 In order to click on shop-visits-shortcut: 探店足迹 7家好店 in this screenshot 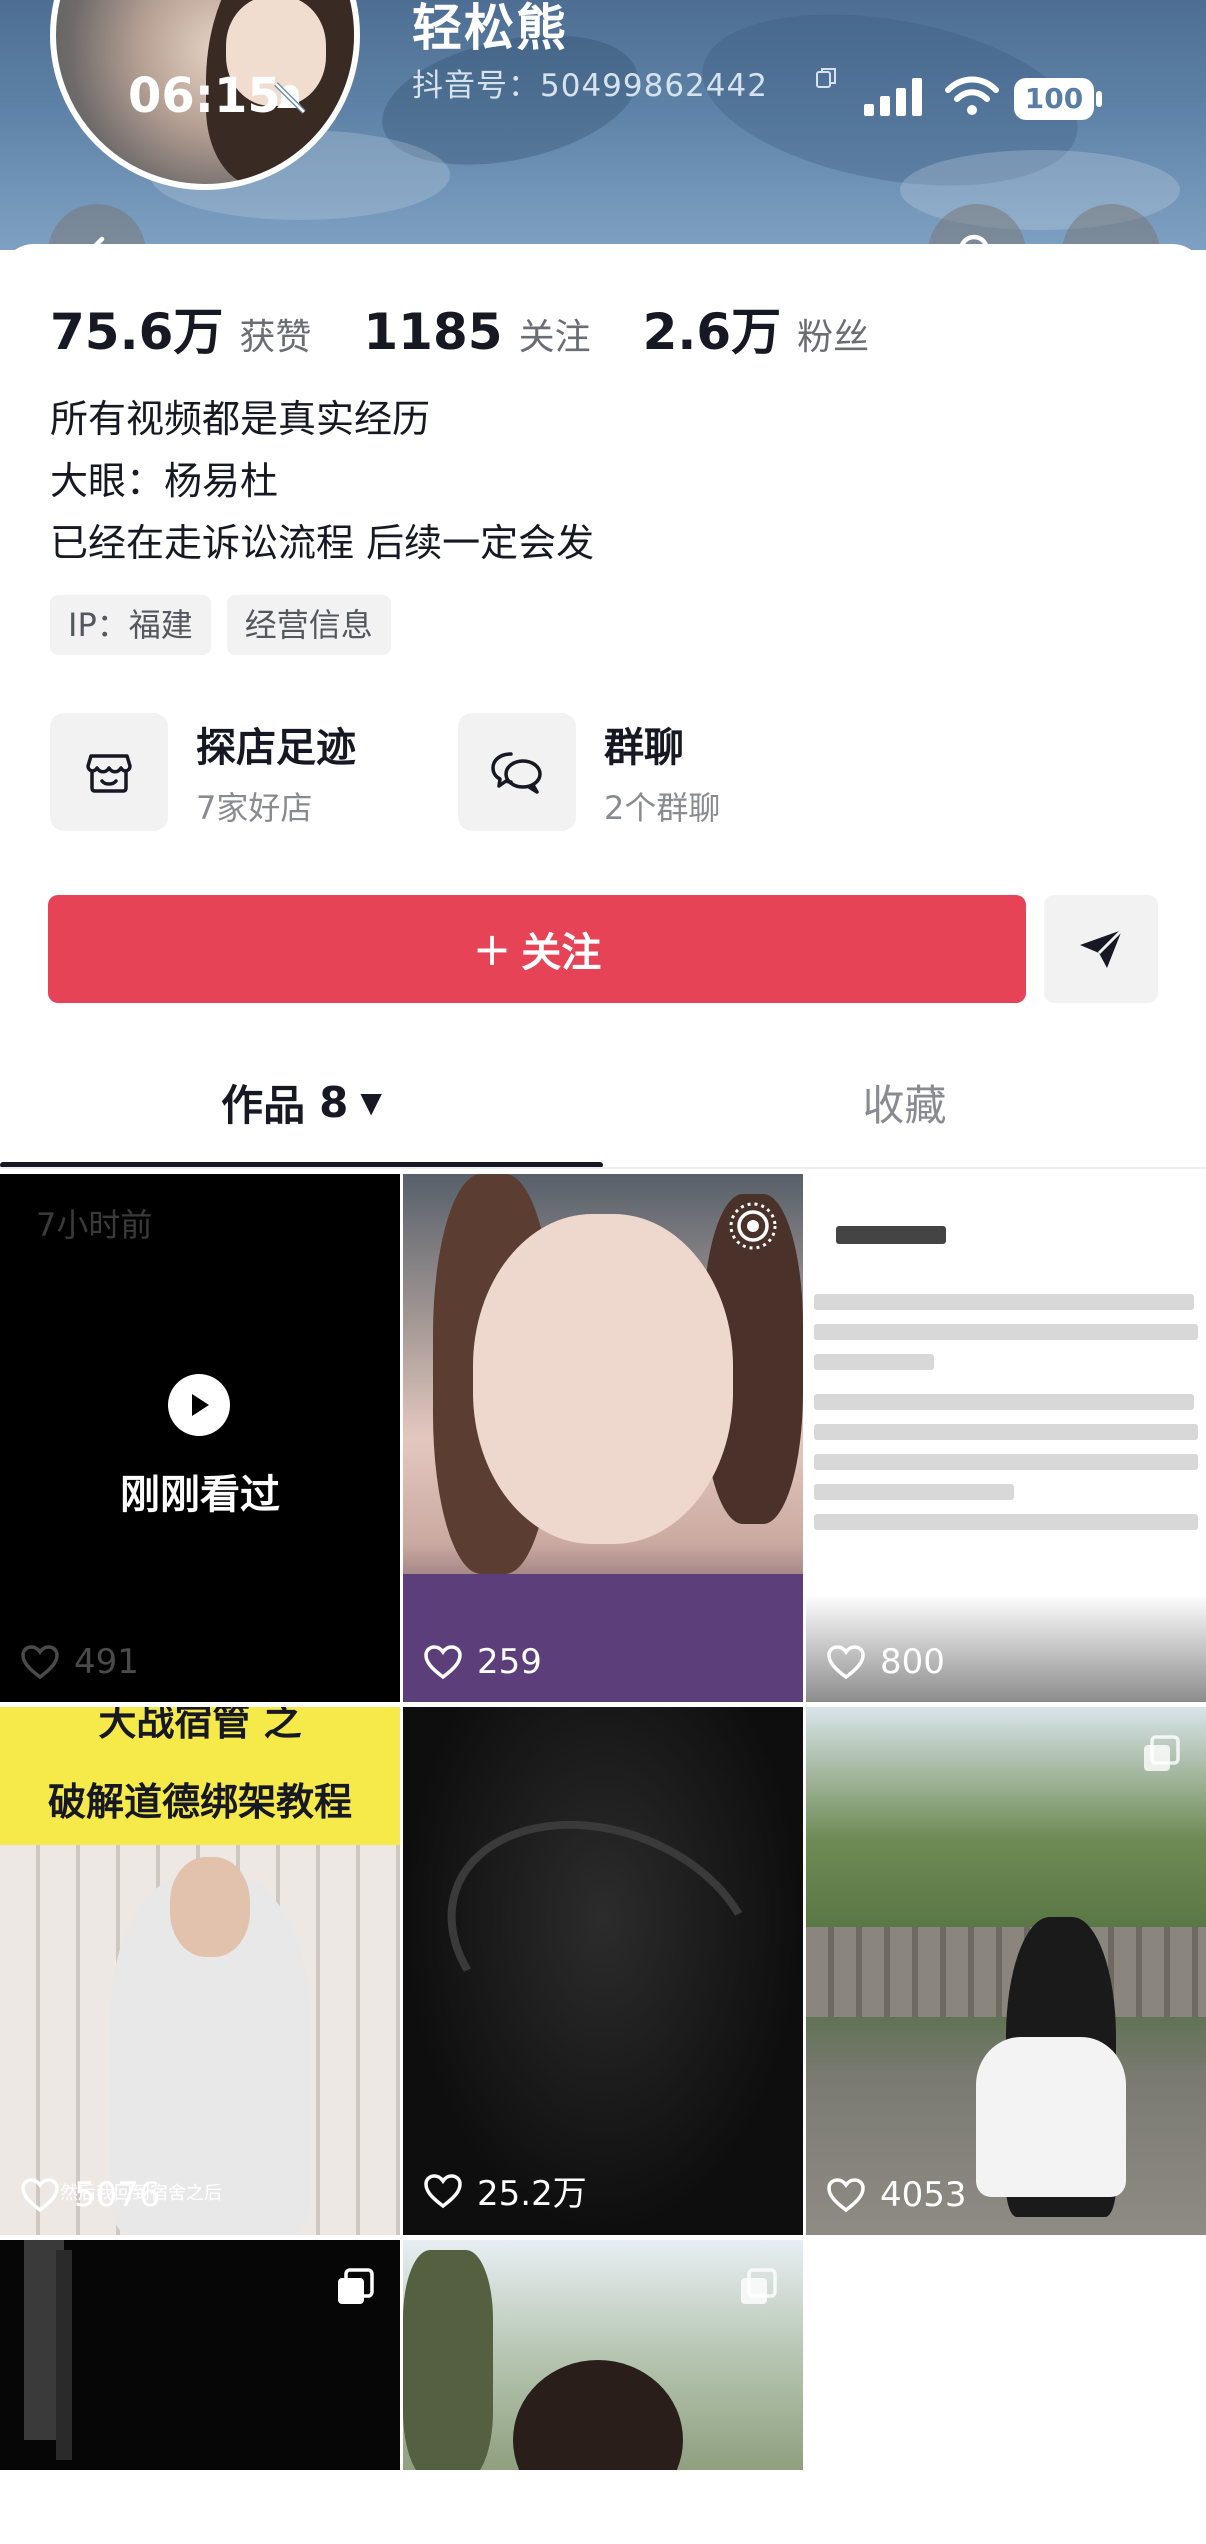, I will do `click(203, 772)`.